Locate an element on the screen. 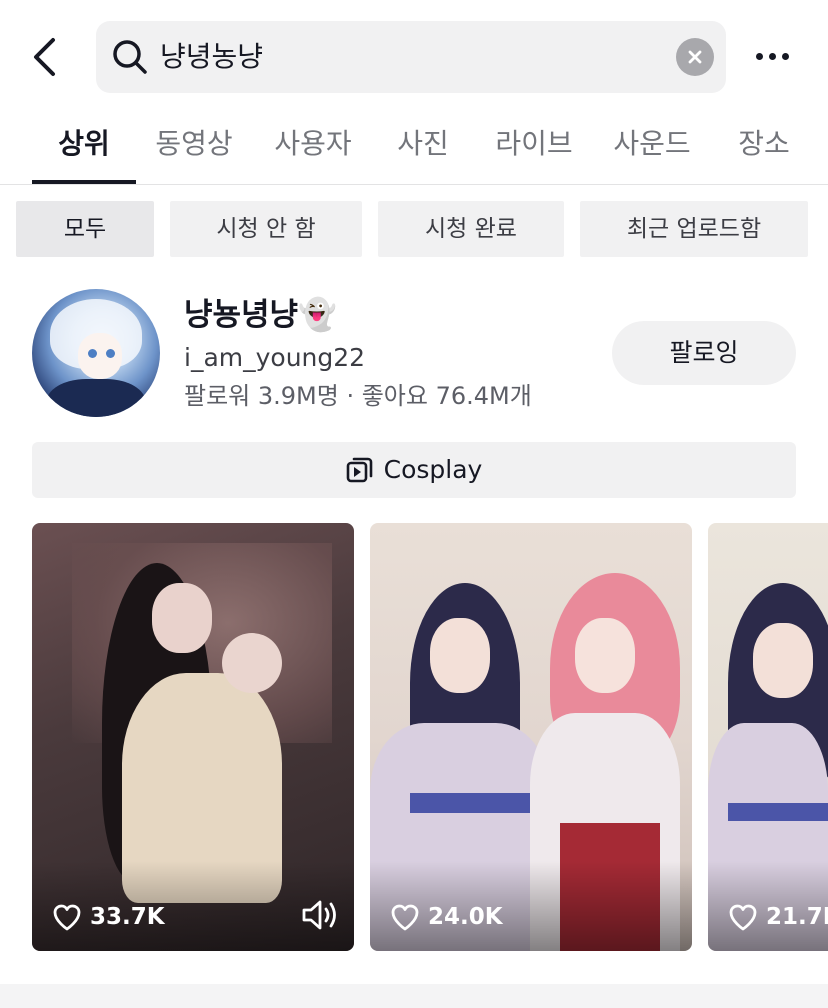 Image resolution: width=828 pixels, height=1008 pixels. back-button is located at coordinates (44, 57).